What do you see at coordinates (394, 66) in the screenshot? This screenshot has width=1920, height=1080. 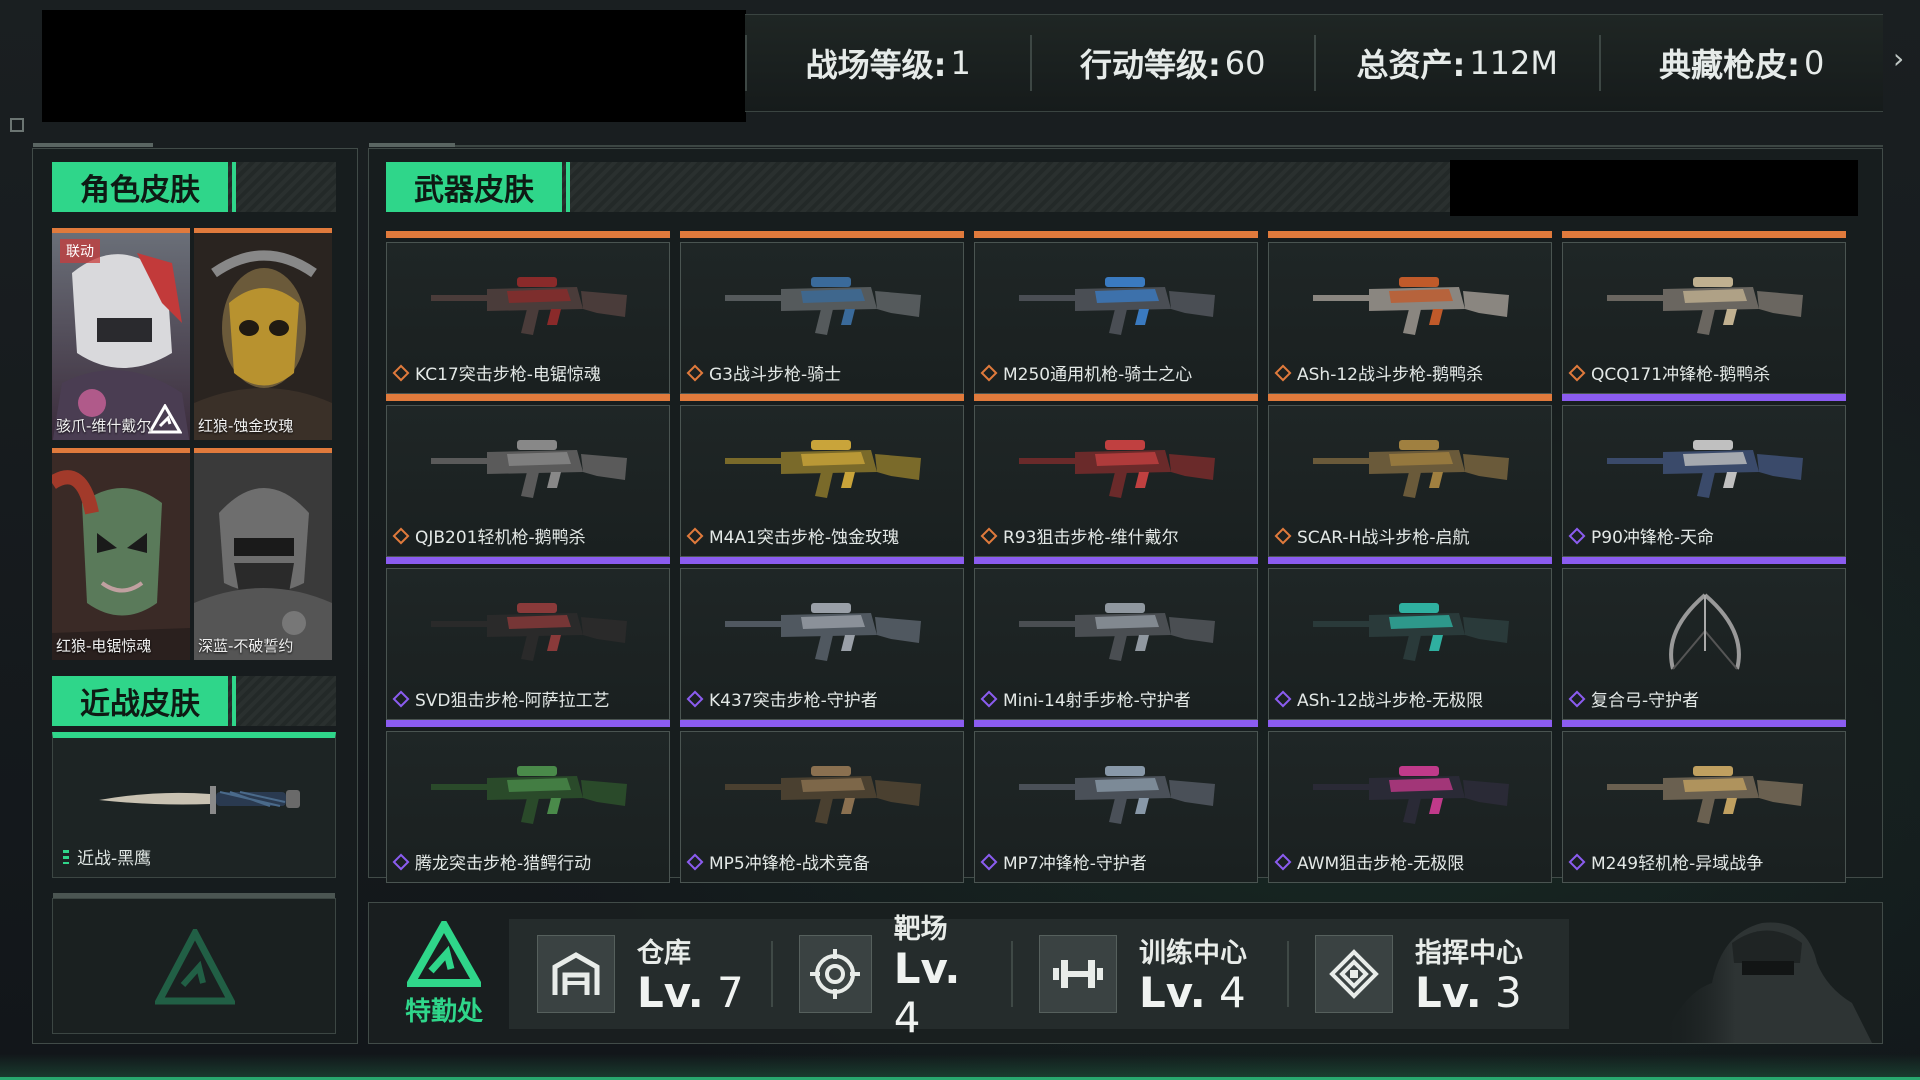 I see `redacted-profile-area` at bounding box center [394, 66].